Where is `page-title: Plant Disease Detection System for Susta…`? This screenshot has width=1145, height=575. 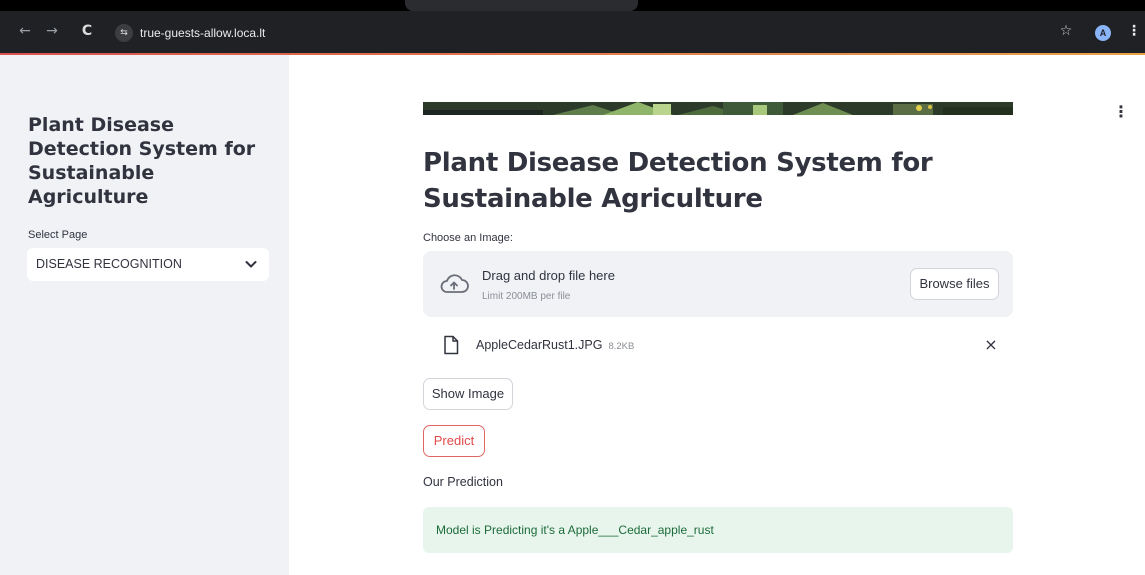 page-title: Plant Disease Detection System for Susta… is located at coordinates (678, 181).